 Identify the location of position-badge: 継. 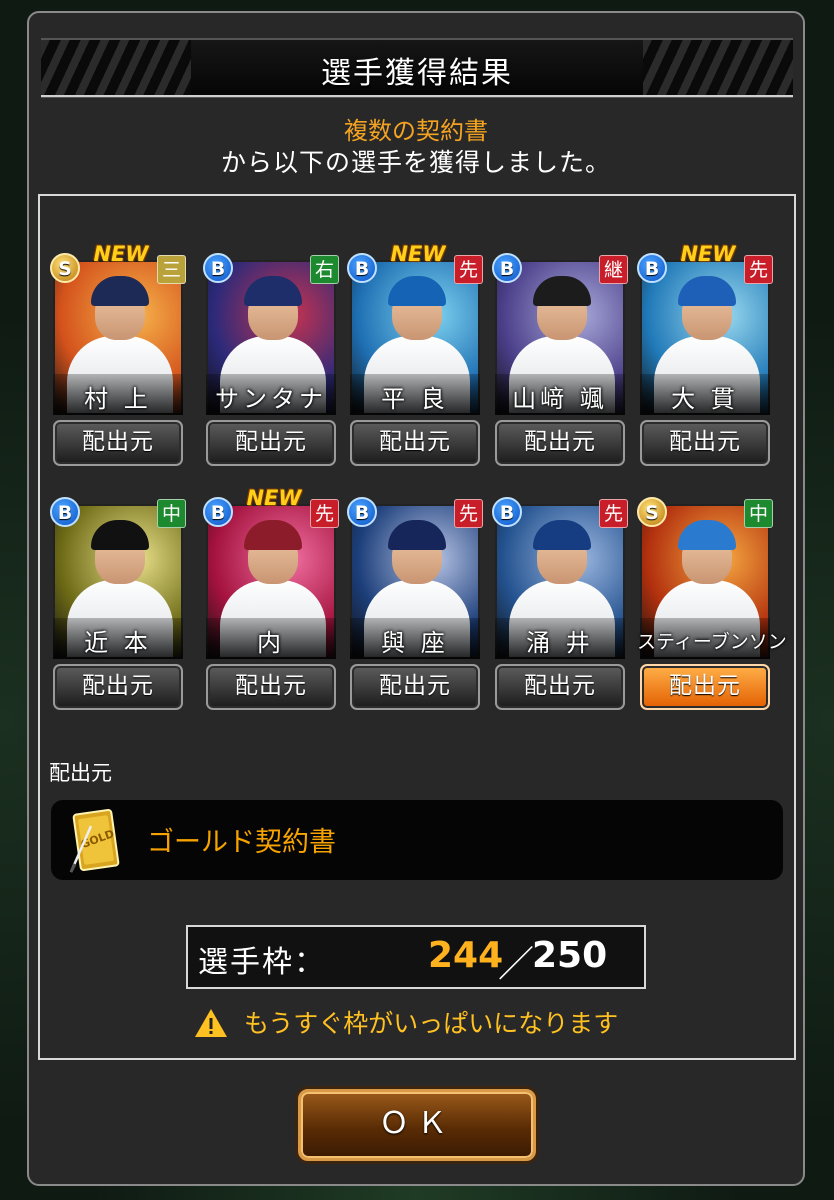
(613, 269).